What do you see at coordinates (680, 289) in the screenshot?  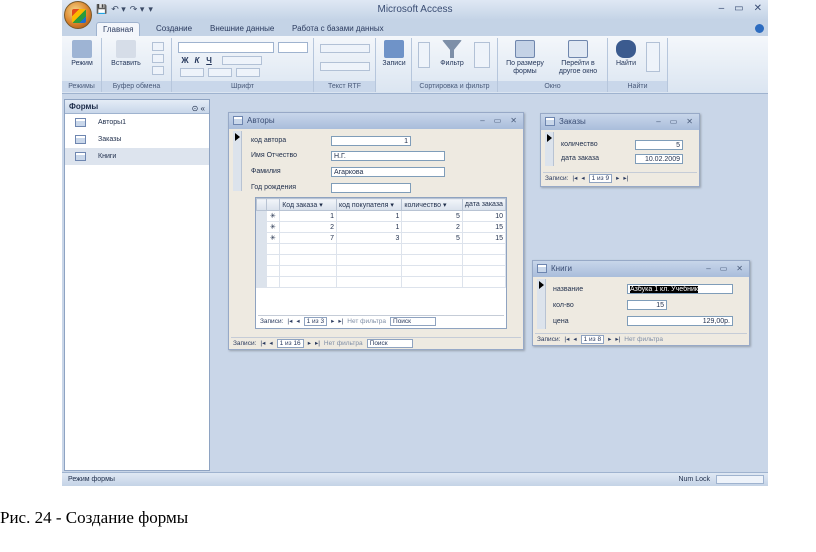 I see `title-field: Азбука 1 кл. Учебник` at bounding box center [680, 289].